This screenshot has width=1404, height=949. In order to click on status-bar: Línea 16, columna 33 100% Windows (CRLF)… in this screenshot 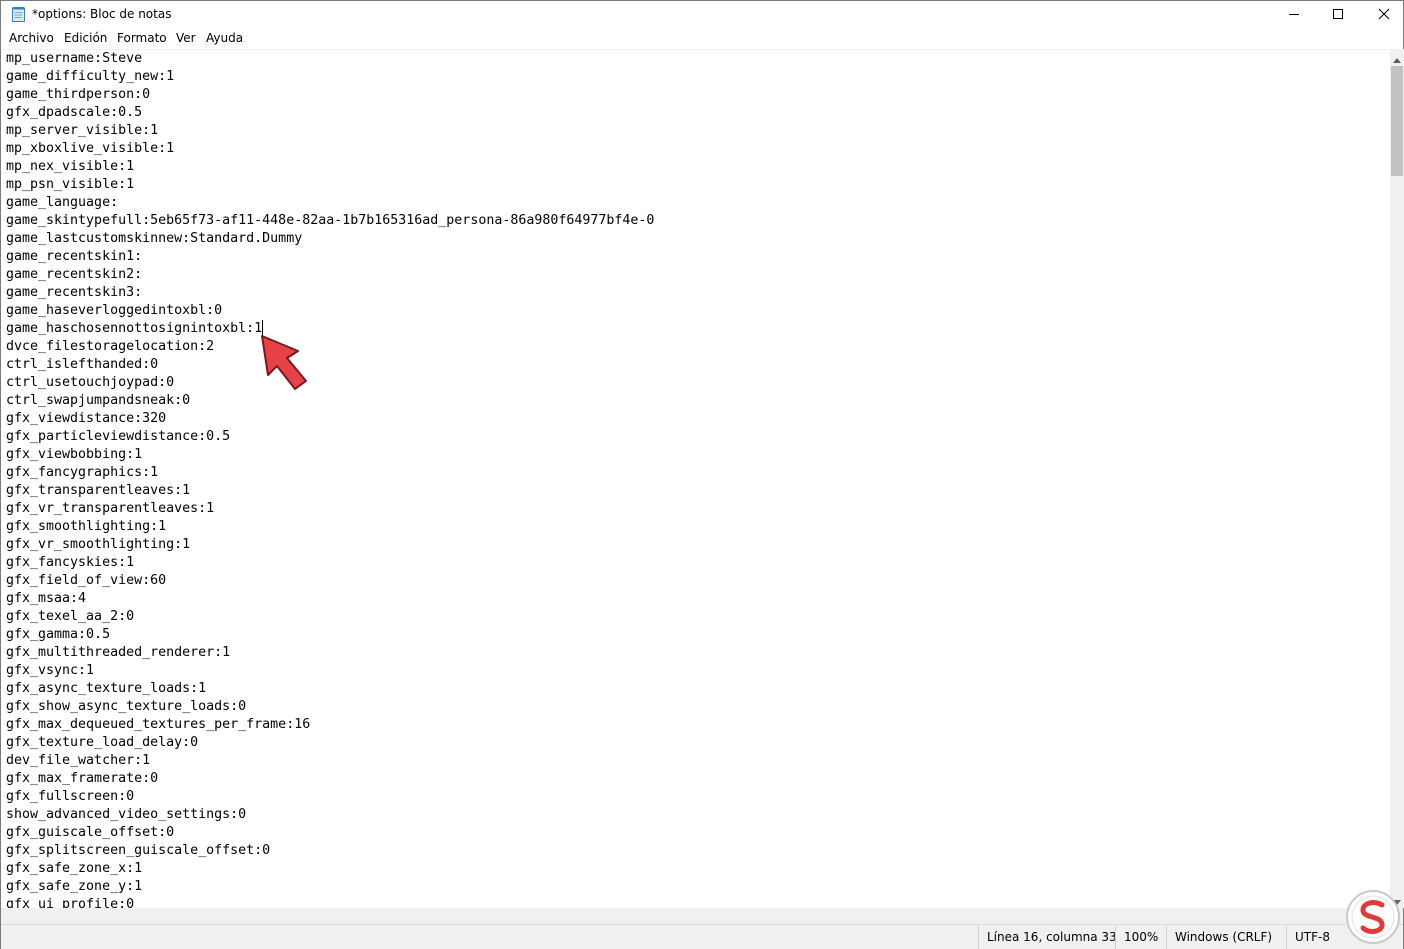, I will do `click(702, 936)`.